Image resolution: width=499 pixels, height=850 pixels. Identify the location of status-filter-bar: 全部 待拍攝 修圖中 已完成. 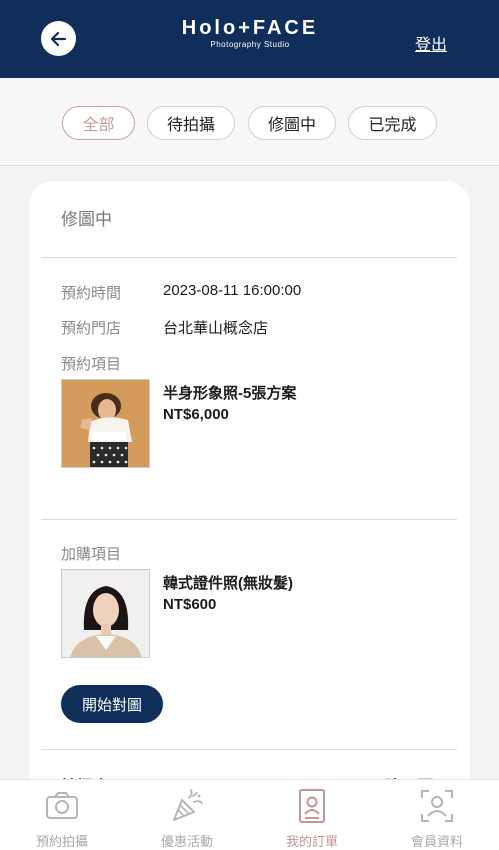
(249, 122).